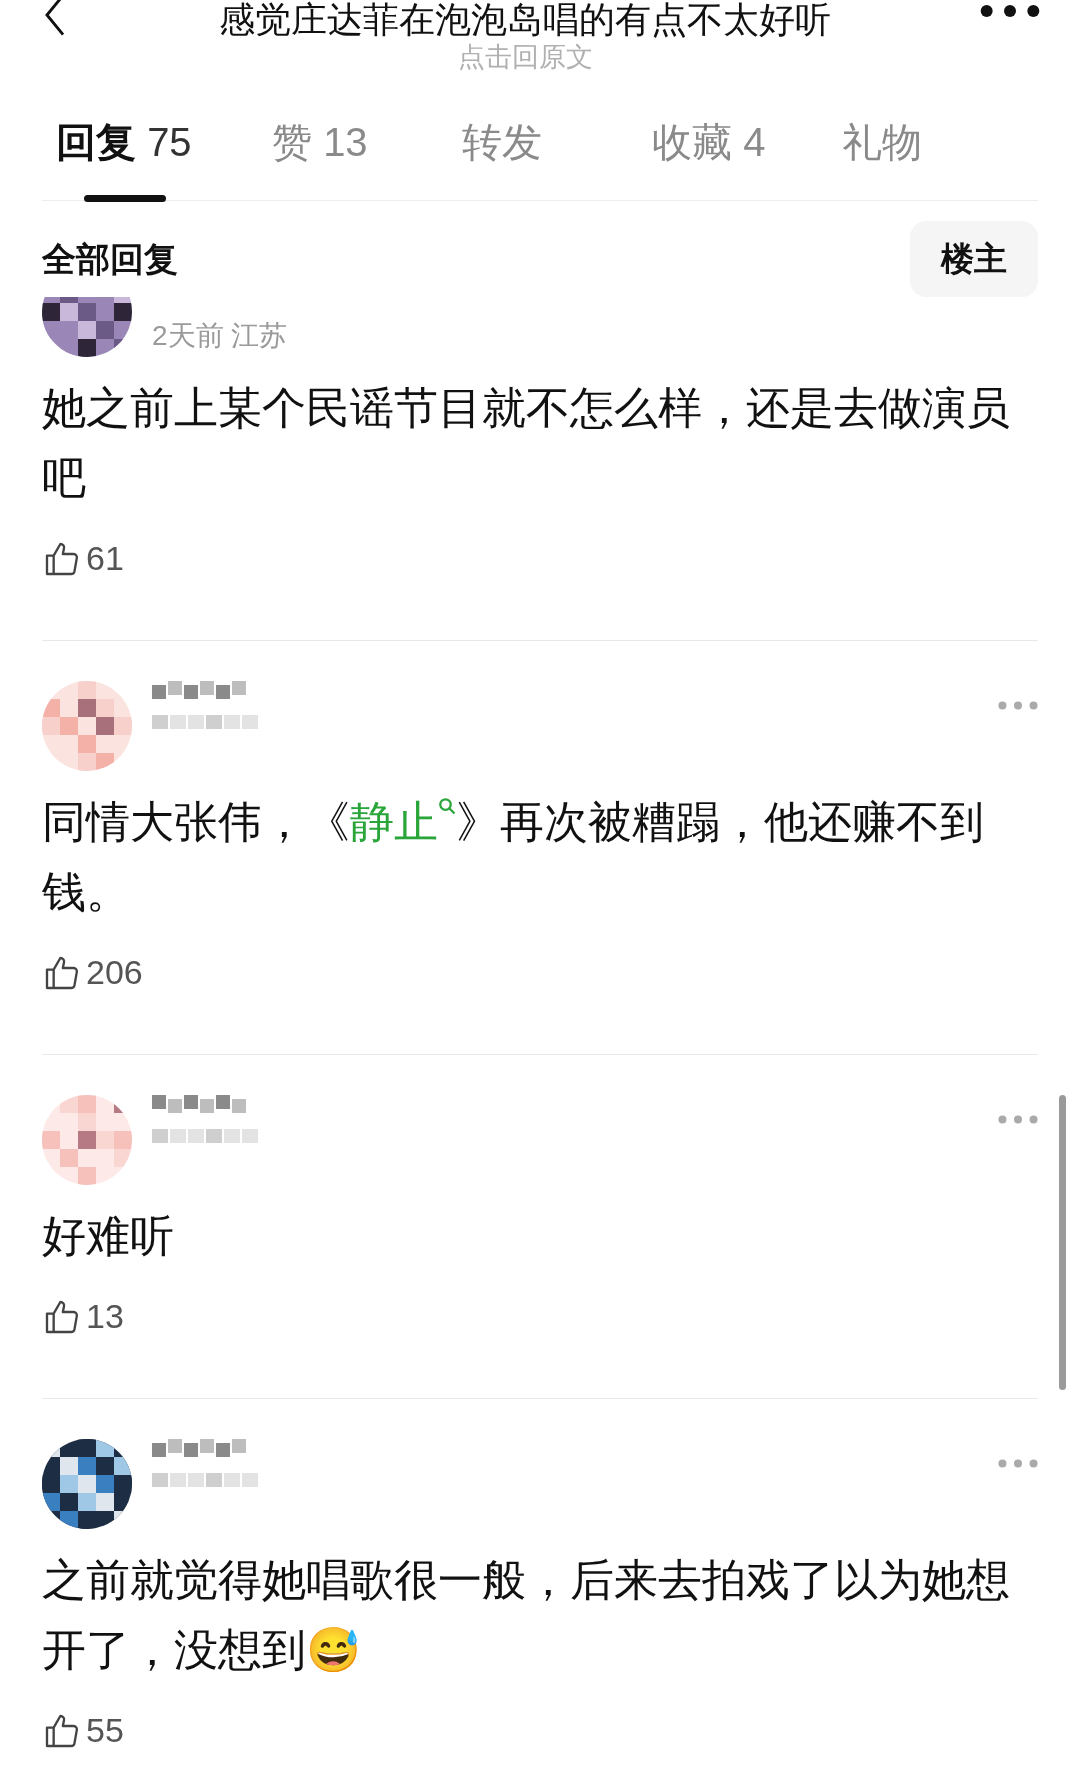 This screenshot has height=1773, width=1080. Describe the element at coordinates (347, 159) in the screenshot. I see `tab: 赞 13` at that location.